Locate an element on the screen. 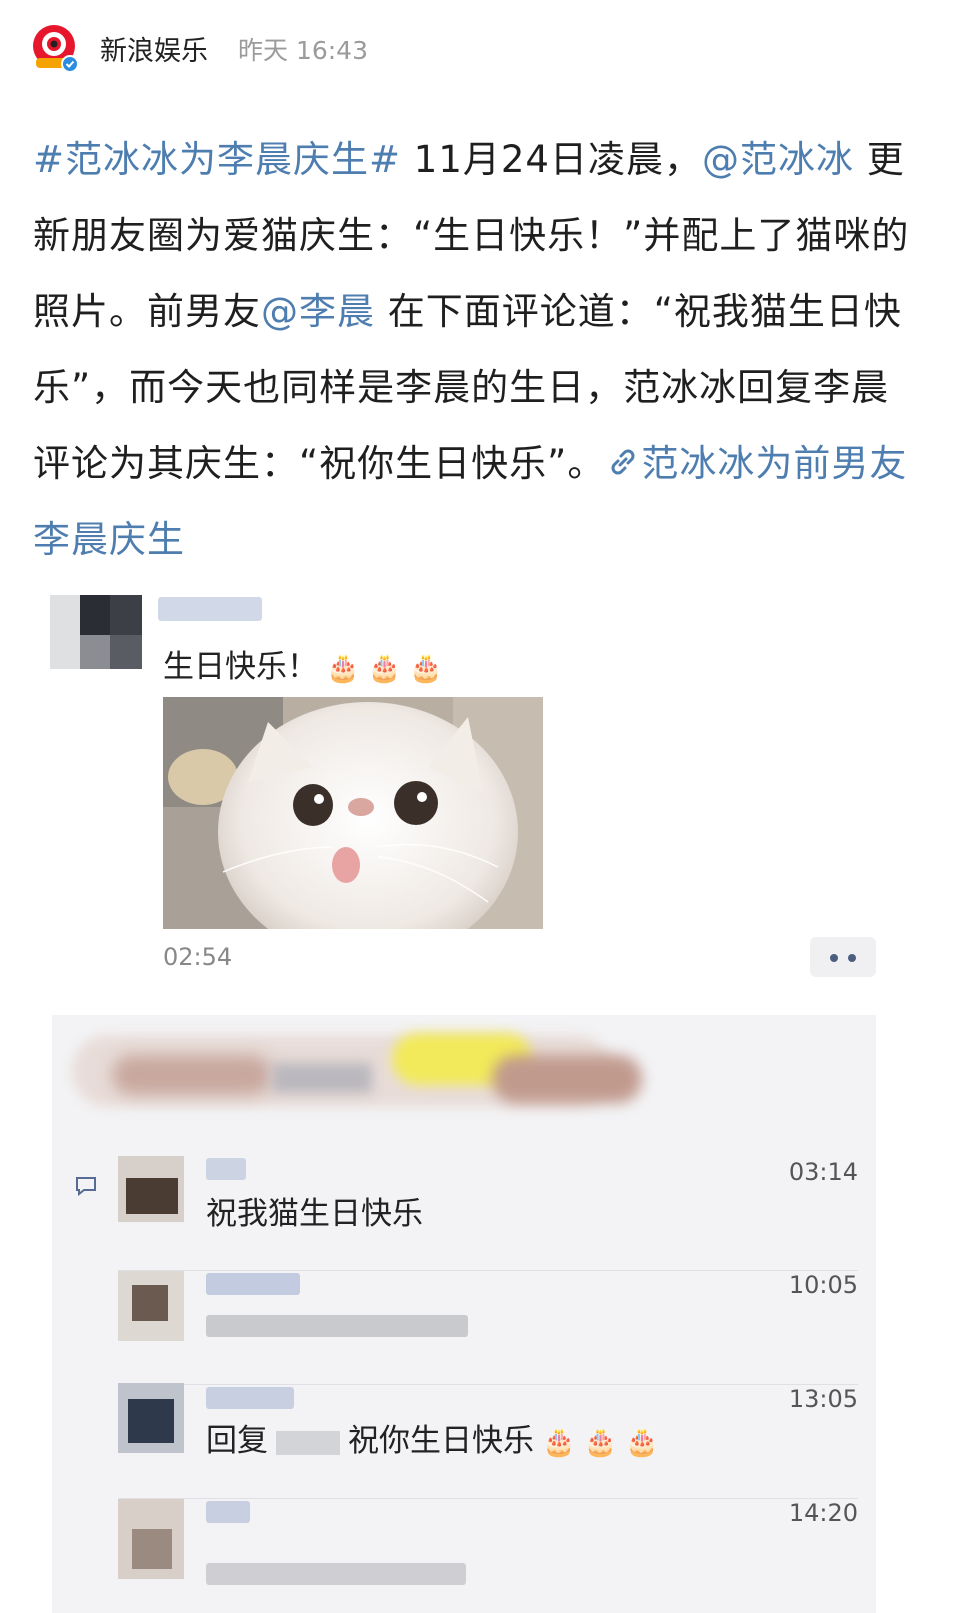  hashtag-link: #范冰冰为李晨庆生# is located at coordinates (217, 159).